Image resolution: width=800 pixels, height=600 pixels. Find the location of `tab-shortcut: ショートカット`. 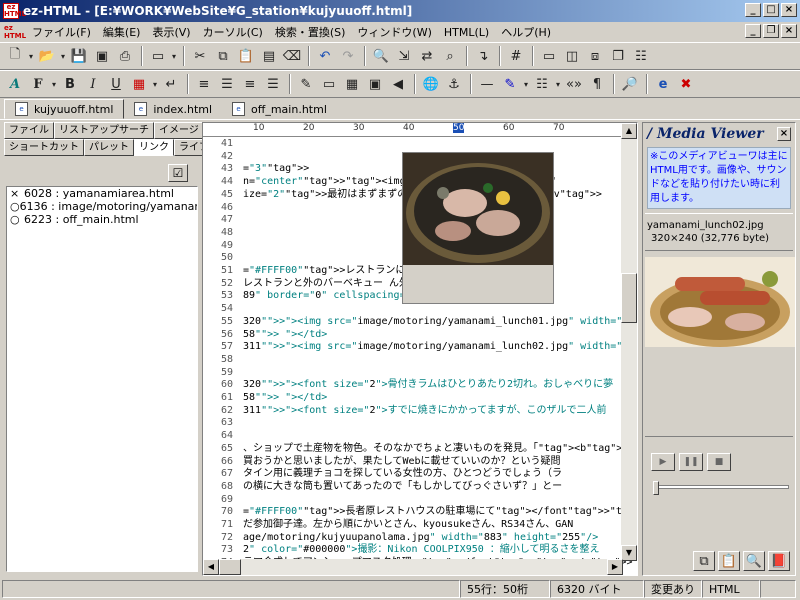

tab-shortcut: ショートカット is located at coordinates (44, 147).